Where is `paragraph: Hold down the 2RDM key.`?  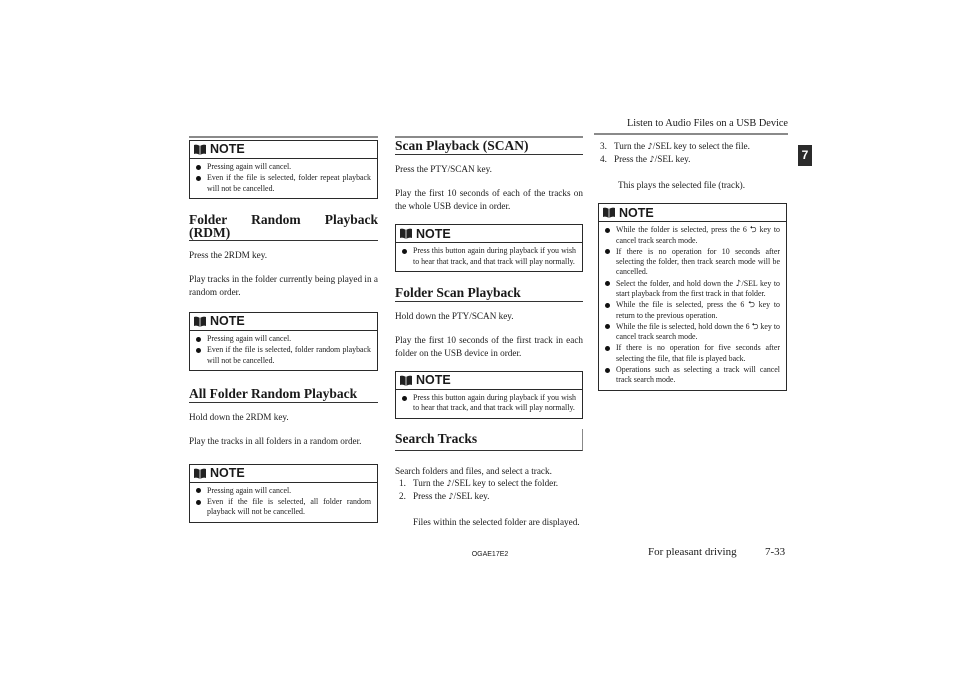 paragraph: Hold down the 2RDM key. is located at coordinates (239, 417).